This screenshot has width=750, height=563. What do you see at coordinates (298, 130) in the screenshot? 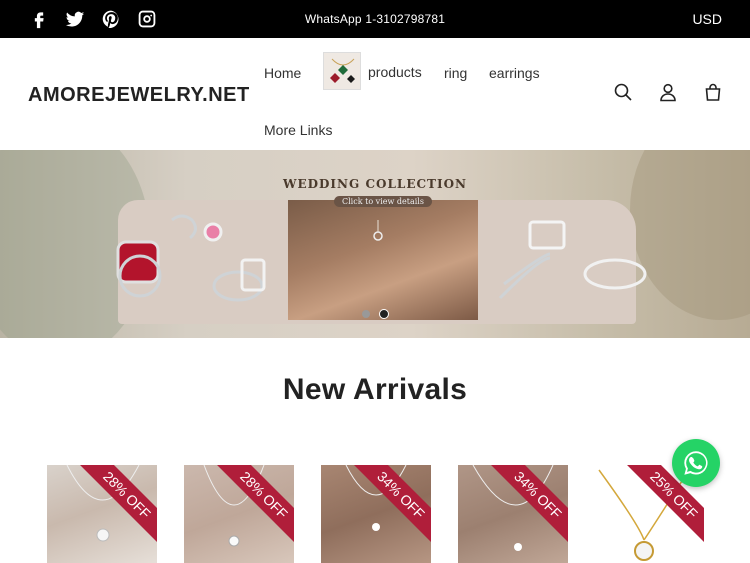
I see `nav-more-links: More Links` at bounding box center [298, 130].